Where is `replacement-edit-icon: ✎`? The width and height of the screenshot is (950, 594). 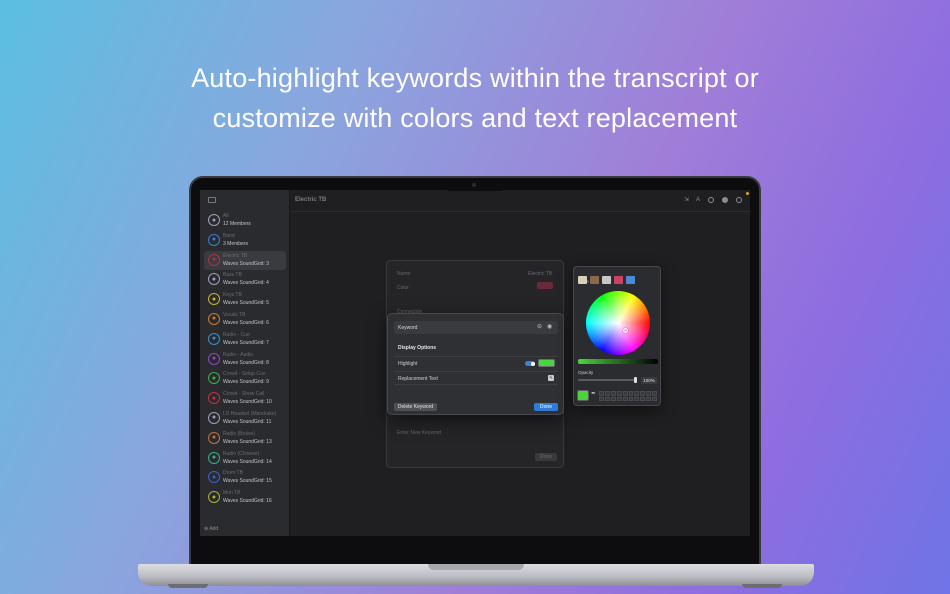
replacement-edit-icon: ✎ is located at coordinates (551, 378).